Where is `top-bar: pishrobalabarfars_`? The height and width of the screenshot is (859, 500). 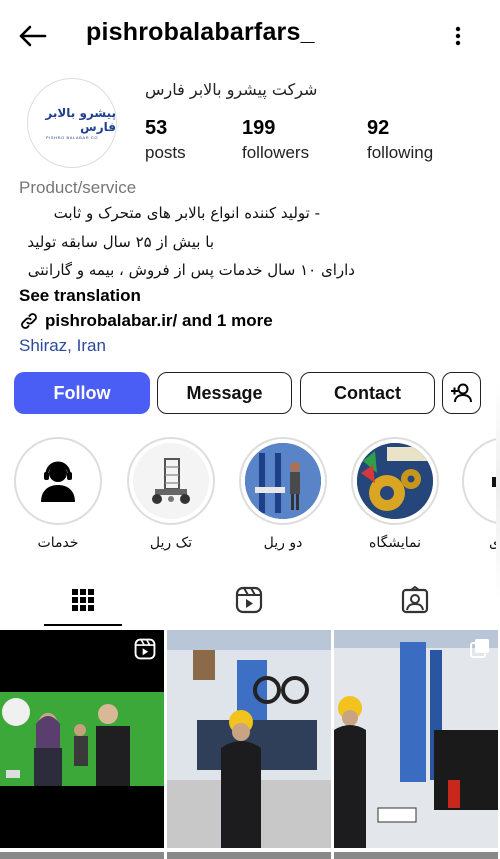
top-bar: pishrobalabarfars_ is located at coordinates (250, 36).